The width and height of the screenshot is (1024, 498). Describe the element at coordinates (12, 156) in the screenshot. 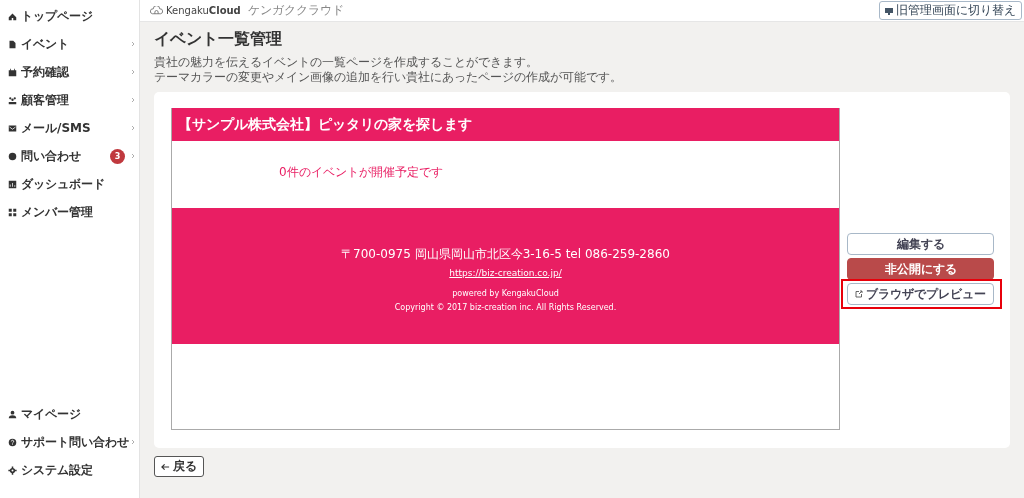

I see `chat-bubble-icon` at that location.